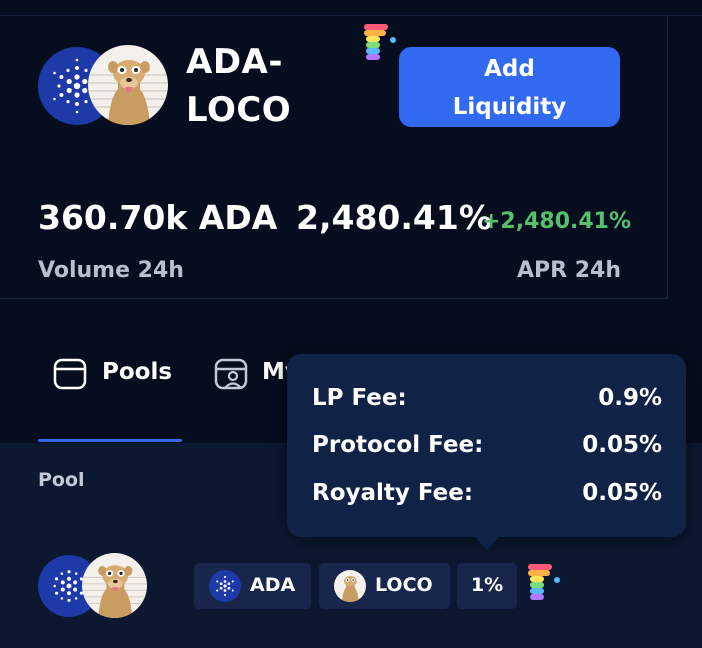 The width and height of the screenshot is (702, 648). I want to click on protocol-fee-value: 0.05%, so click(622, 445).